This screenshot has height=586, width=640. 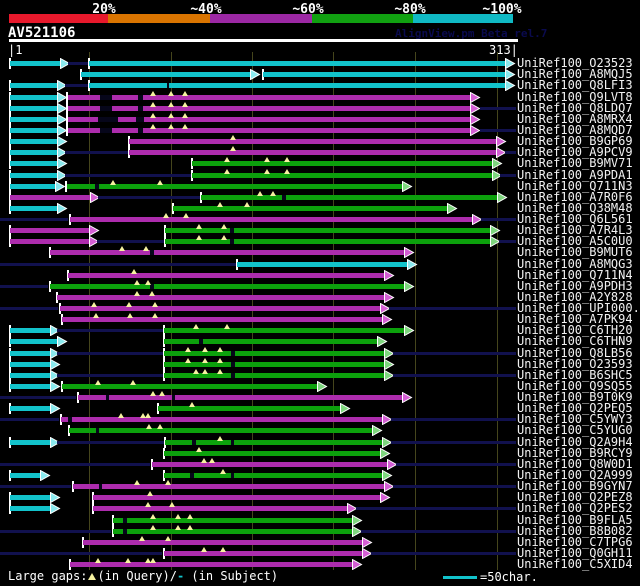 I want to click on large-gaps-legend: Large gaps: (in Query)/- (in Subject), so click(x=143, y=576).